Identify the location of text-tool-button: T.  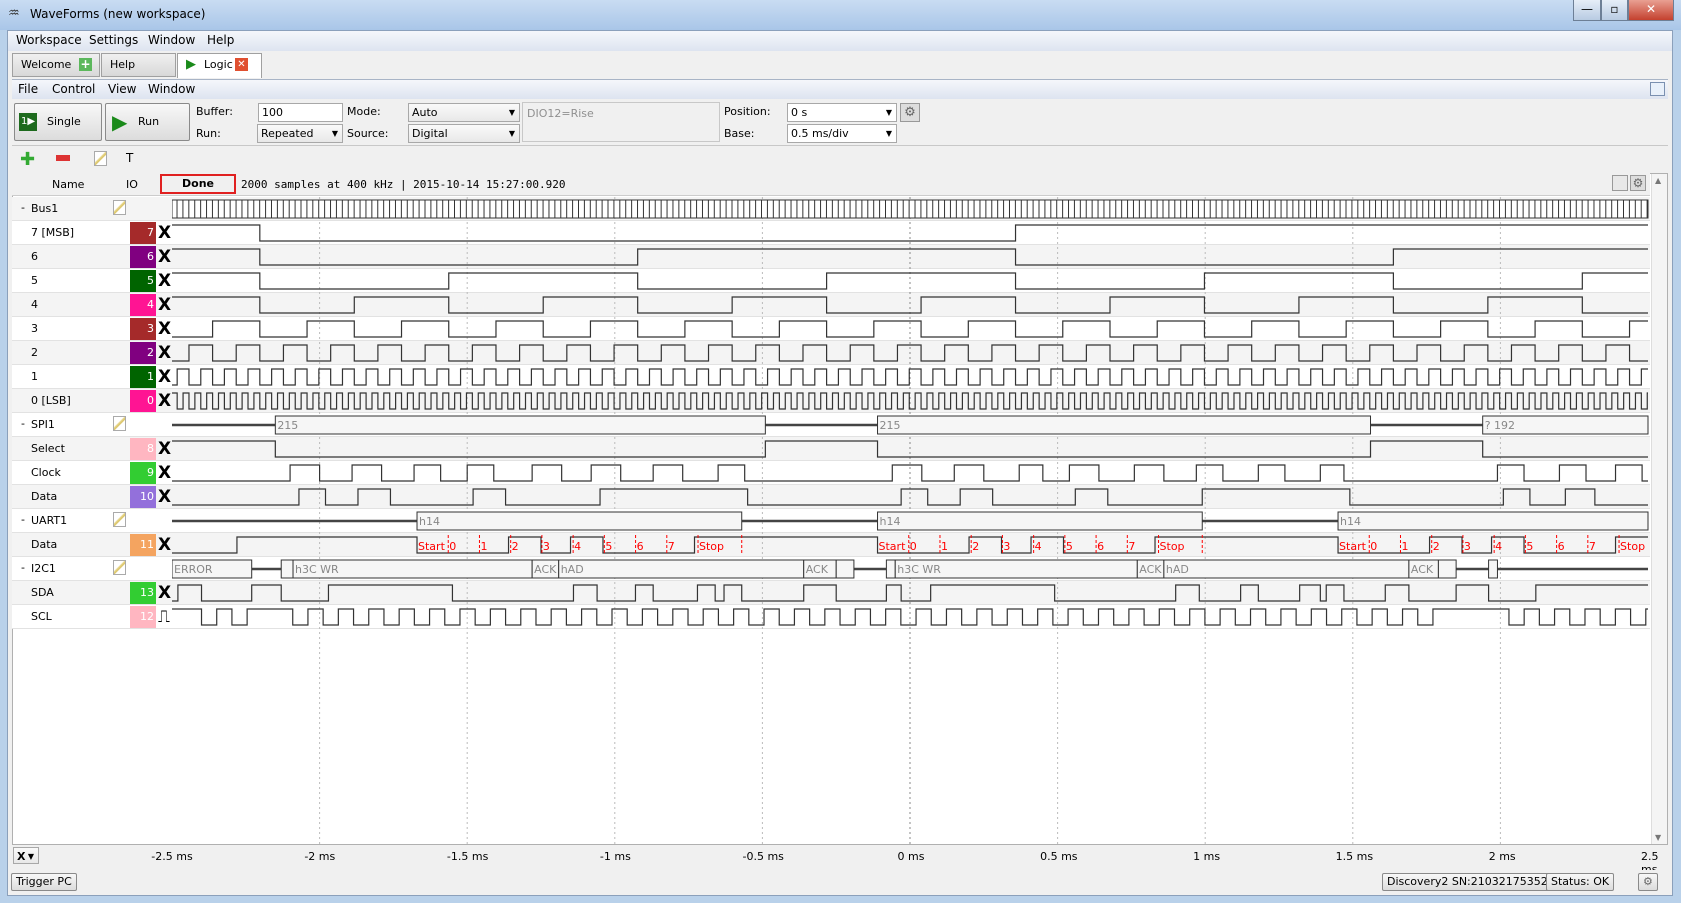
(129, 158).